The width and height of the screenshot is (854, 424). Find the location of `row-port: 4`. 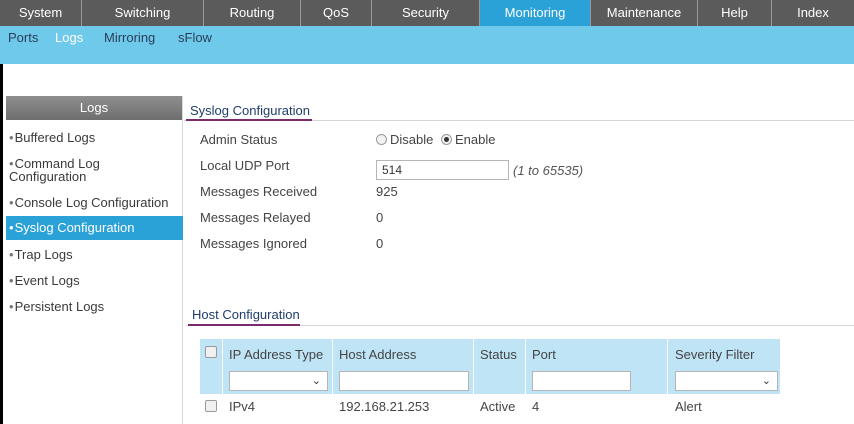

row-port: 4 is located at coordinates (536, 406).